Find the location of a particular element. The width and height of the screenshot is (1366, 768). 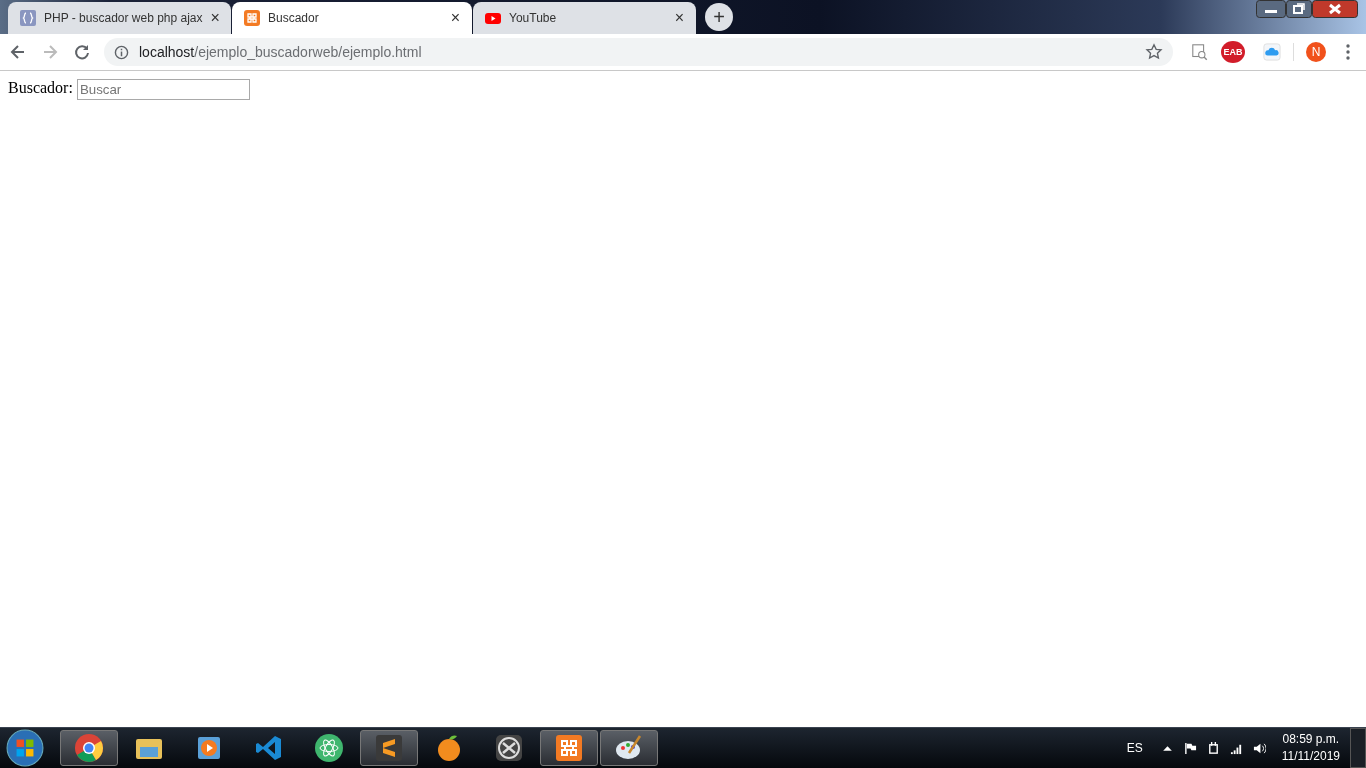

xampp-taskbar-icon is located at coordinates (569, 748).